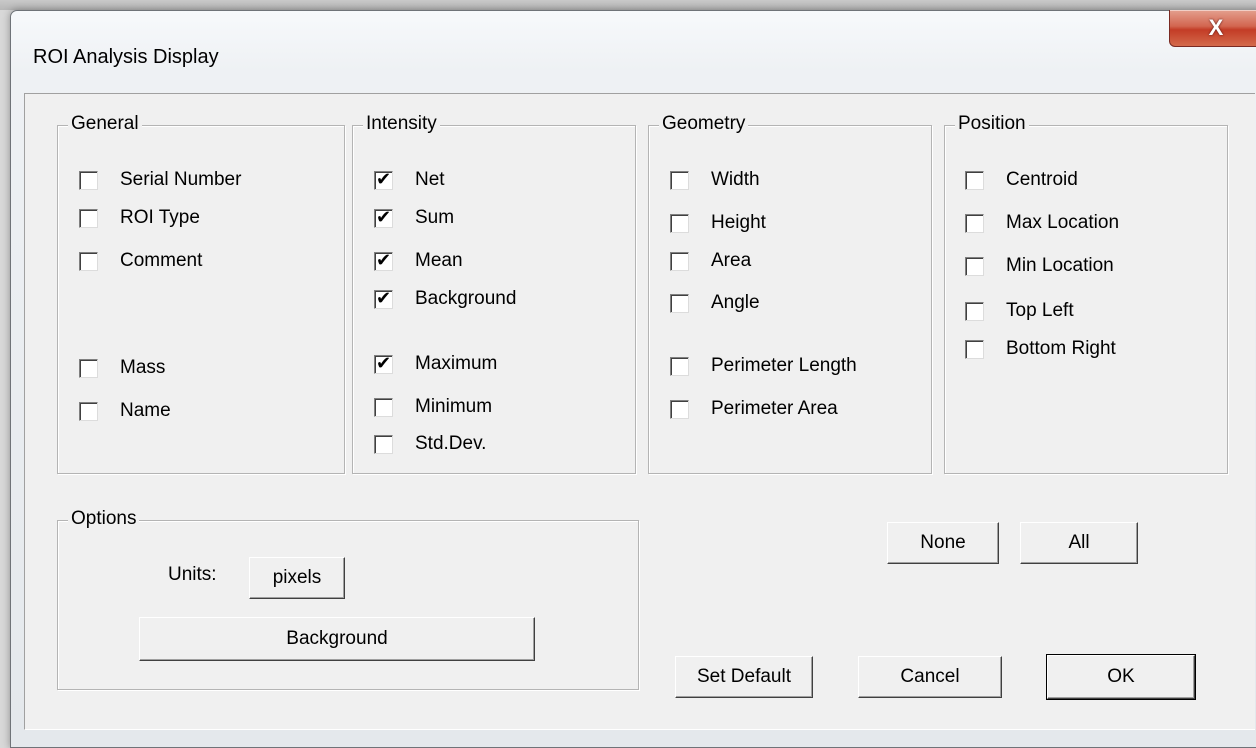  I want to click on checkbox-label: Width, so click(735, 179).